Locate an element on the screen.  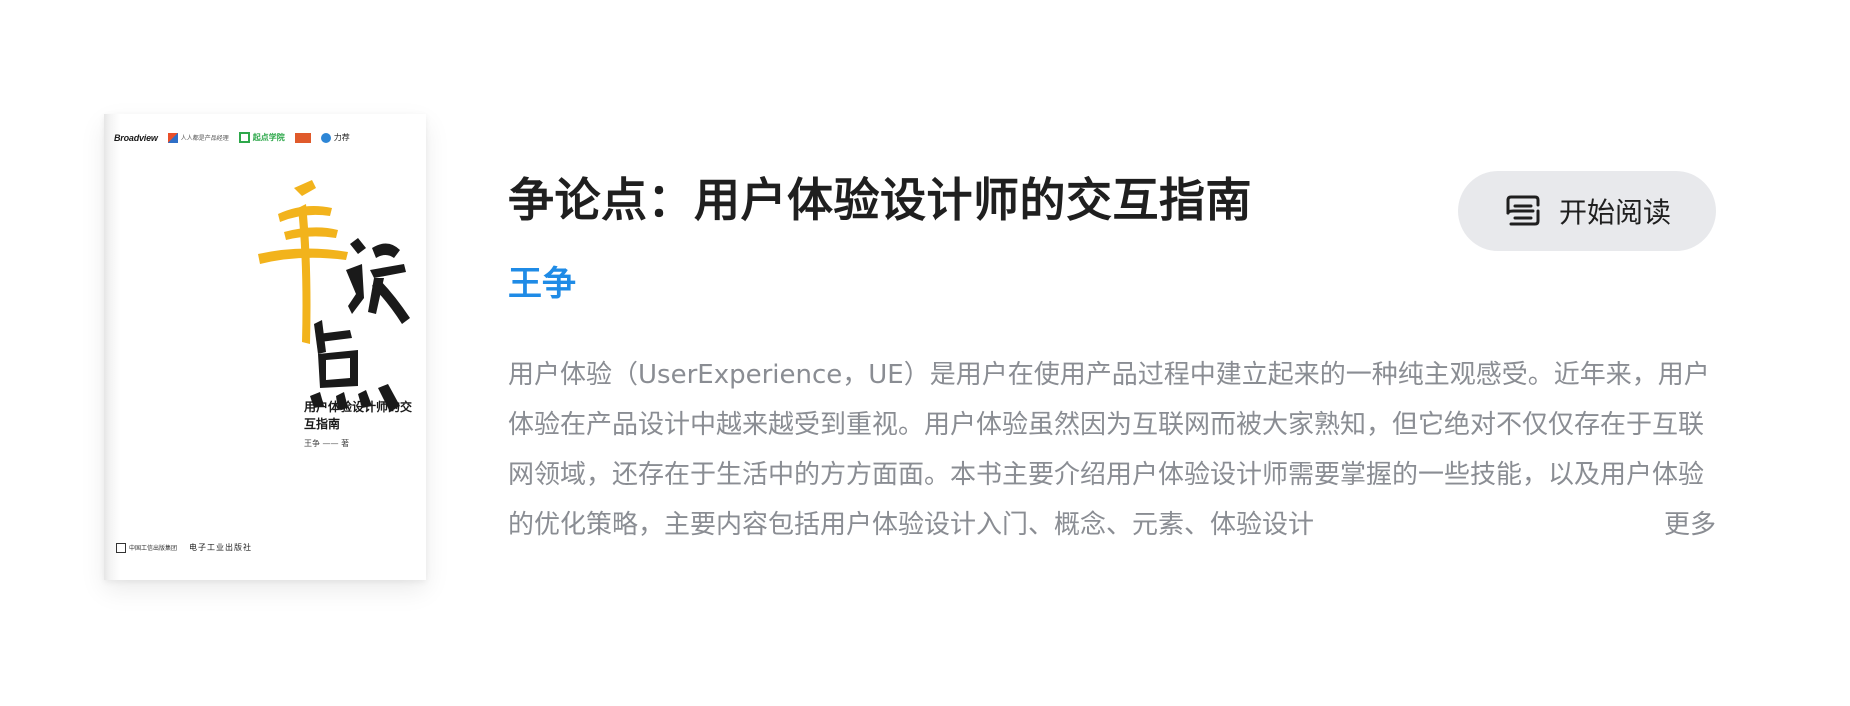
qidian-logo: 起点学院 is located at coordinates (261, 137).